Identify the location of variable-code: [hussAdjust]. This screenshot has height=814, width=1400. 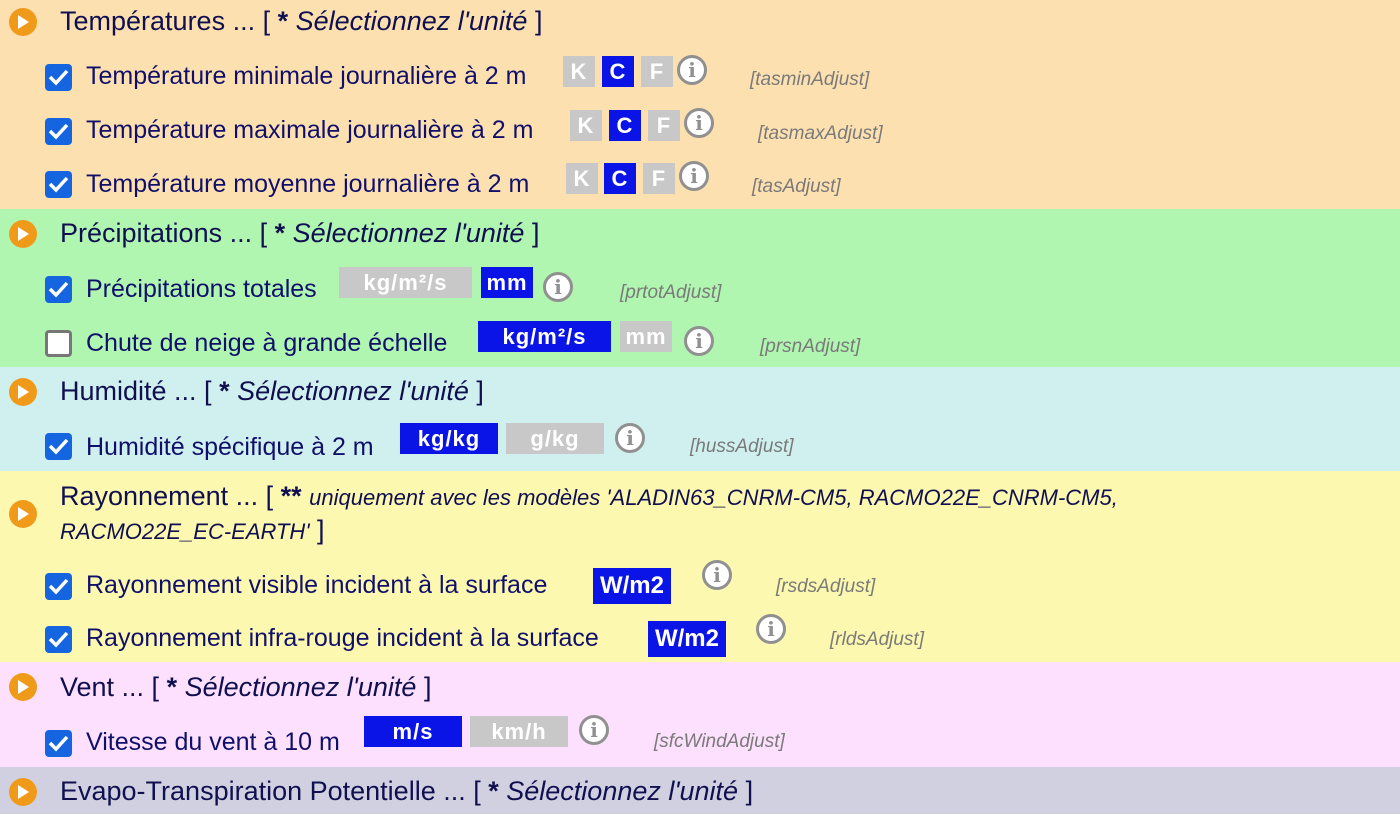
(742, 446).